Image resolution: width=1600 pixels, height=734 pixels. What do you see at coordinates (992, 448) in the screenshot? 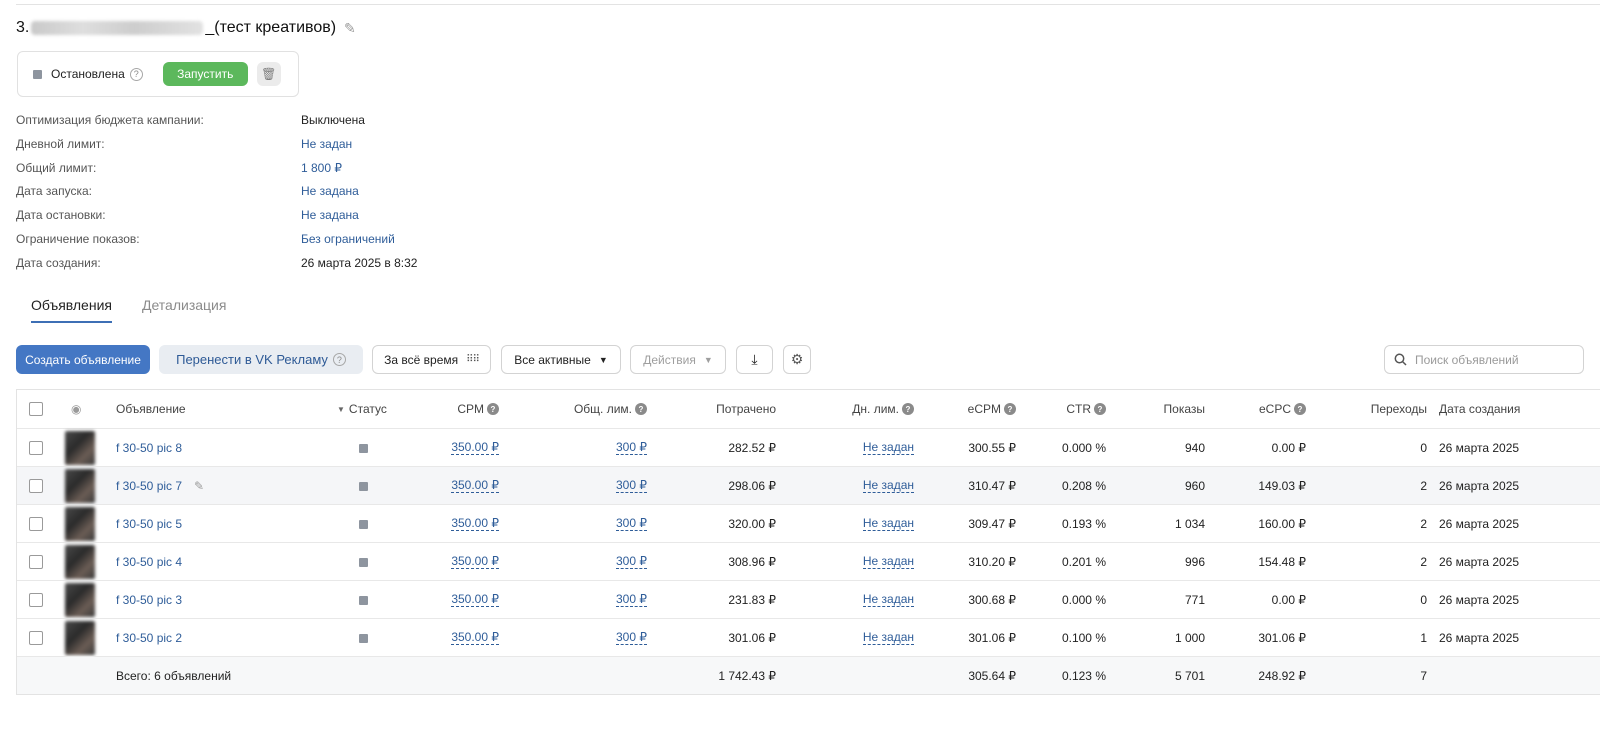
I see `ecpm-value: 300.55 ₽` at bounding box center [992, 448].